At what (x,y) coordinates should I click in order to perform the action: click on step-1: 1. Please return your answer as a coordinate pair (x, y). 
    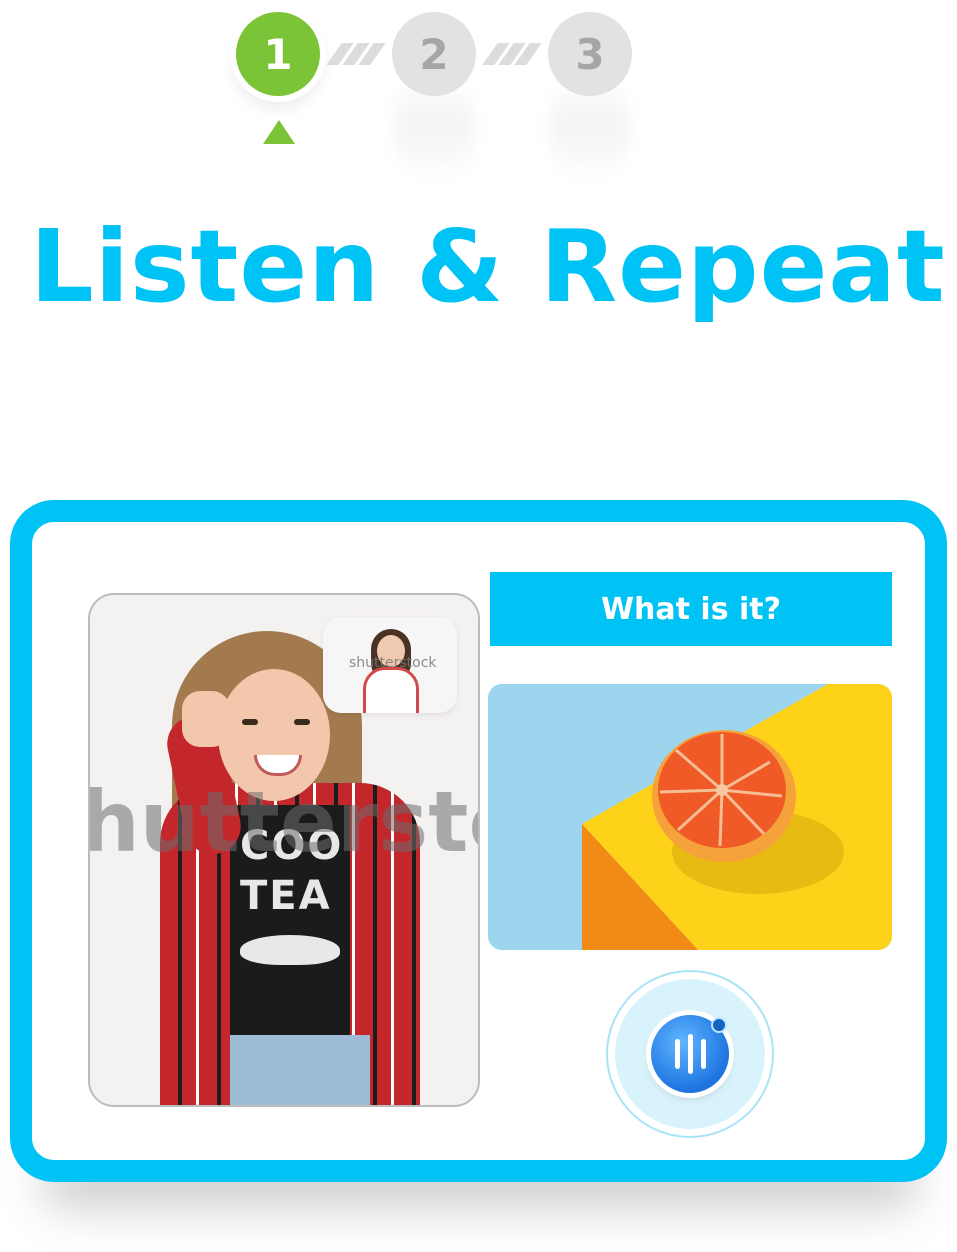
    Looking at the image, I should click on (278, 54).